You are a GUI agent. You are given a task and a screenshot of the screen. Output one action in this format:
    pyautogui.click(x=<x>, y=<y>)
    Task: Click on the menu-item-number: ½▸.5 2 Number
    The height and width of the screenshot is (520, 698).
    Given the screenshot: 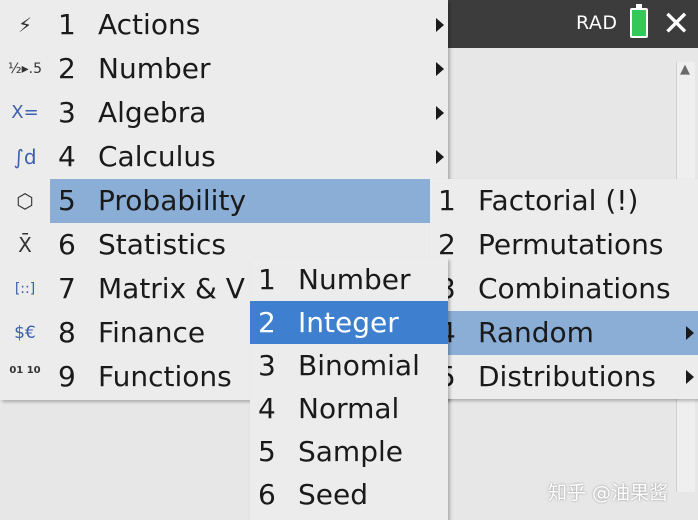 What is the action you would take?
    pyautogui.click(x=224, y=69)
    